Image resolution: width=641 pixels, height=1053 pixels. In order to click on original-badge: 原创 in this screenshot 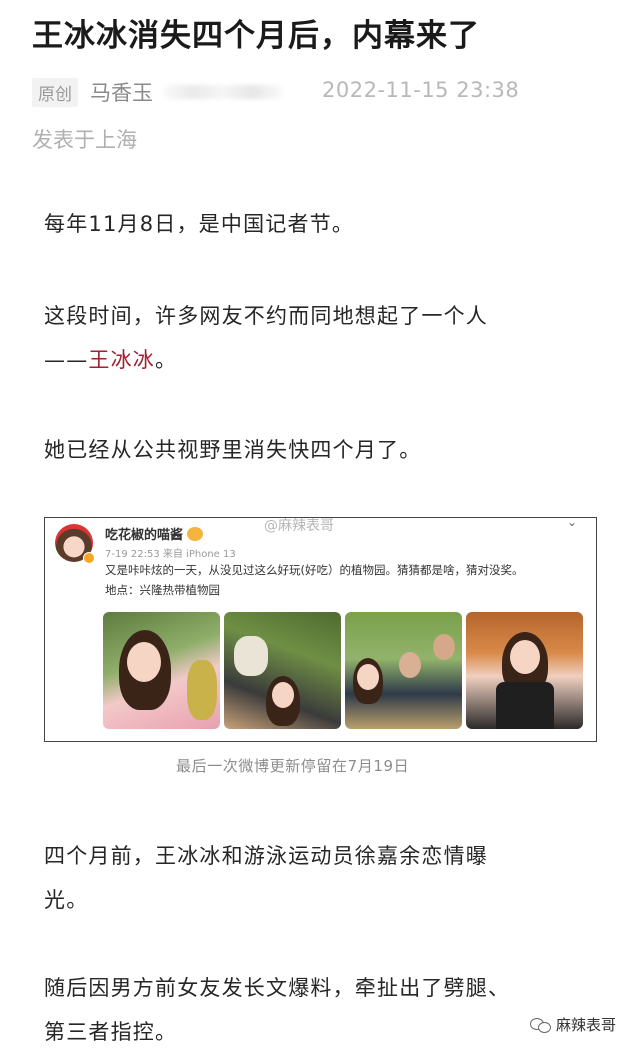, I will do `click(55, 92)`.